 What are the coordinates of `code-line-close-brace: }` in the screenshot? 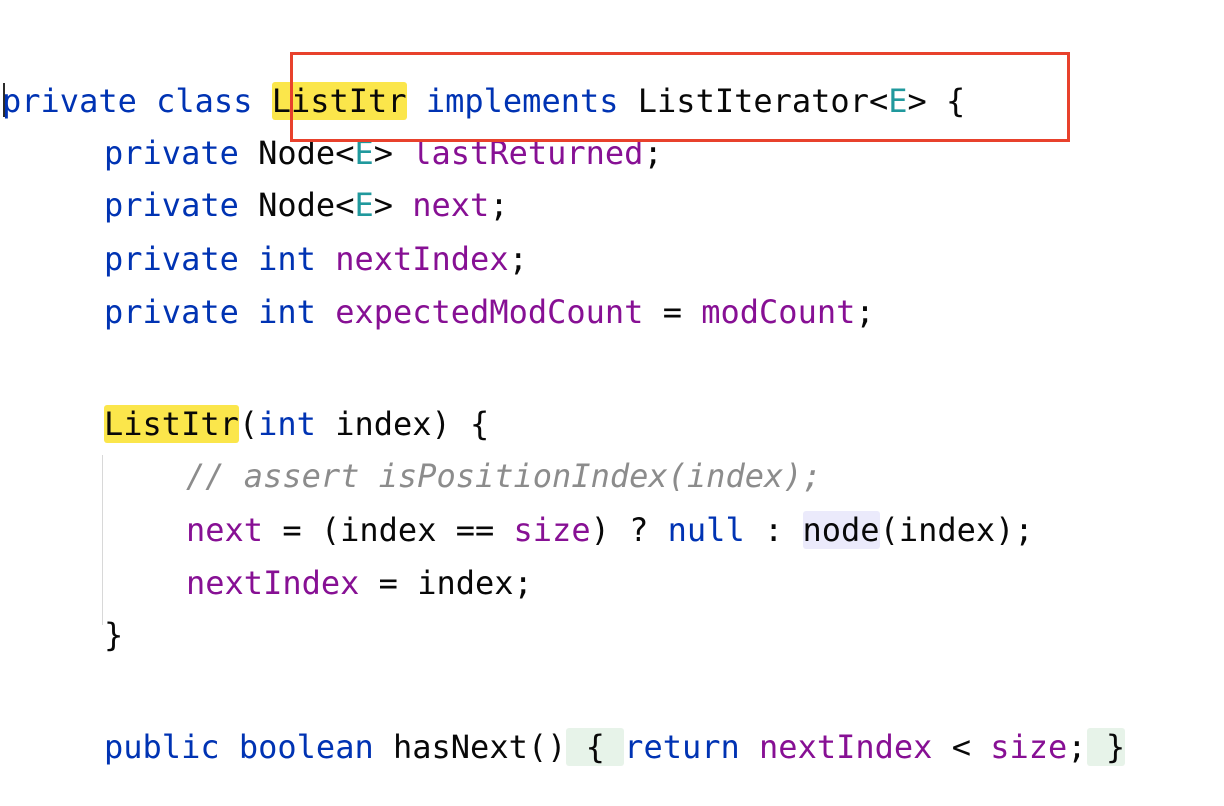 It's located at (113, 635).